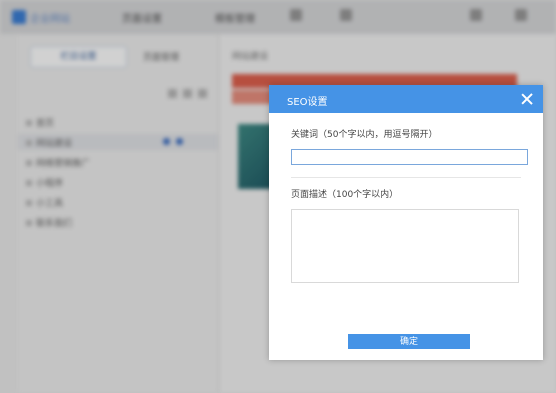 Image resolution: width=556 pixels, height=393 pixels. Describe the element at coordinates (364, 135) in the screenshot. I see `keywords-label: 关键词（50个字以内，用逗号隔开）` at that location.